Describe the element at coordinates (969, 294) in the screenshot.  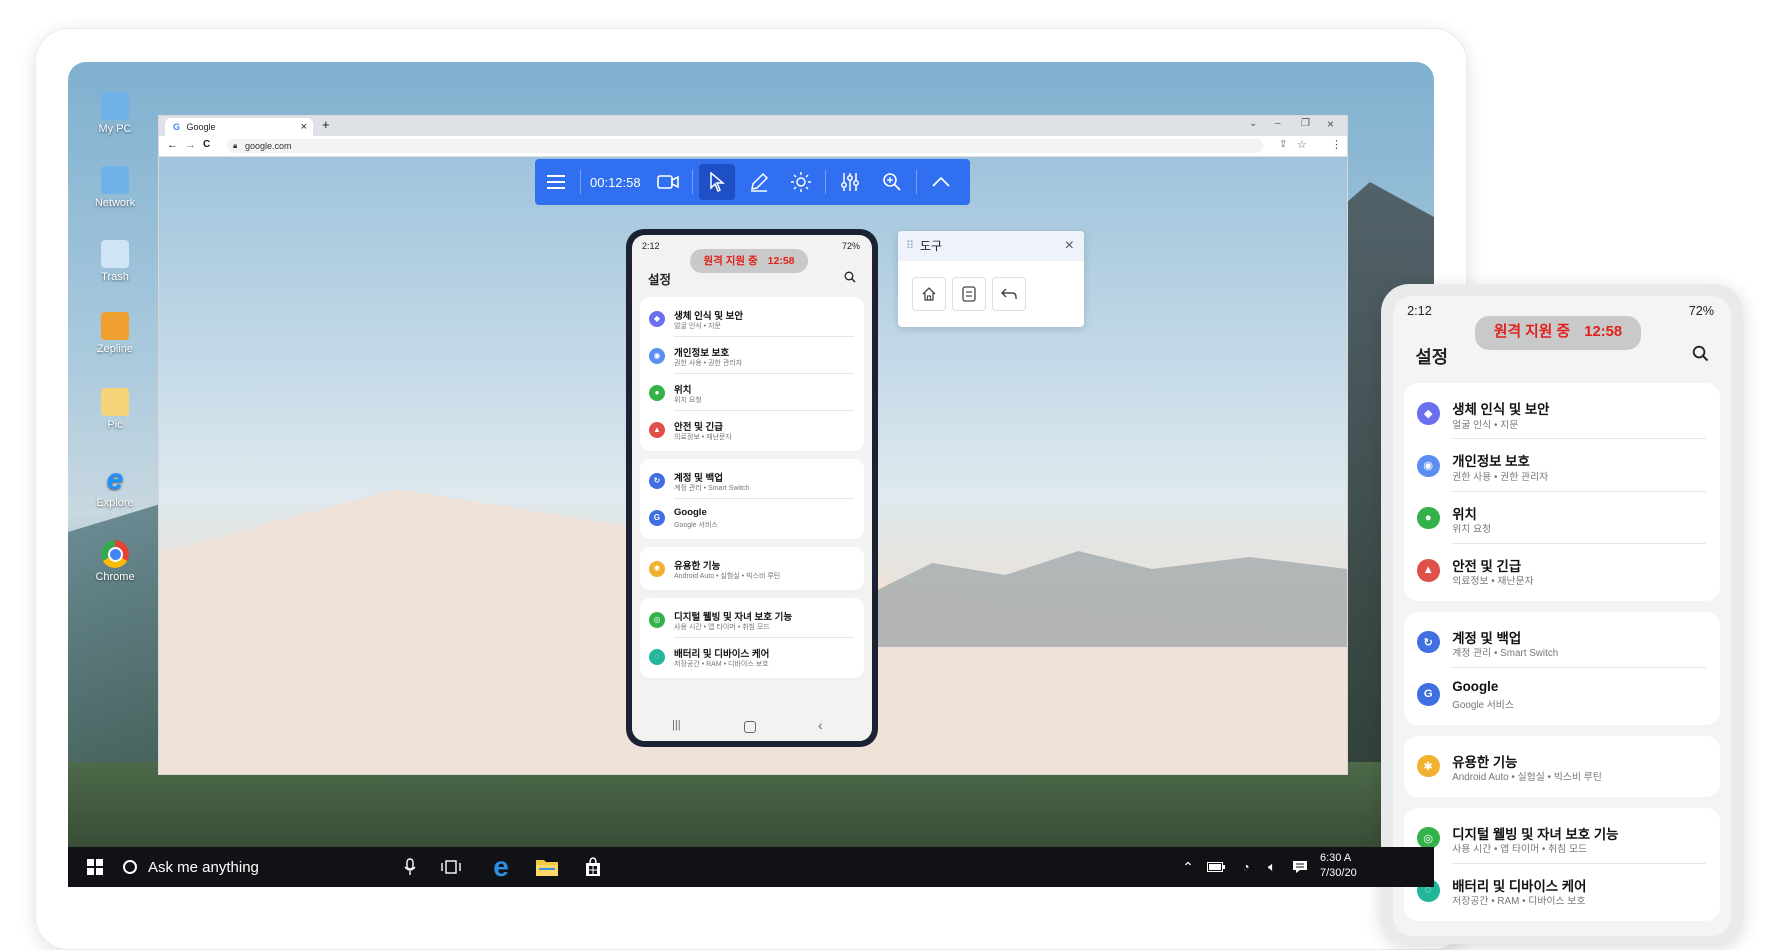
I see `recent-apps-button` at that location.